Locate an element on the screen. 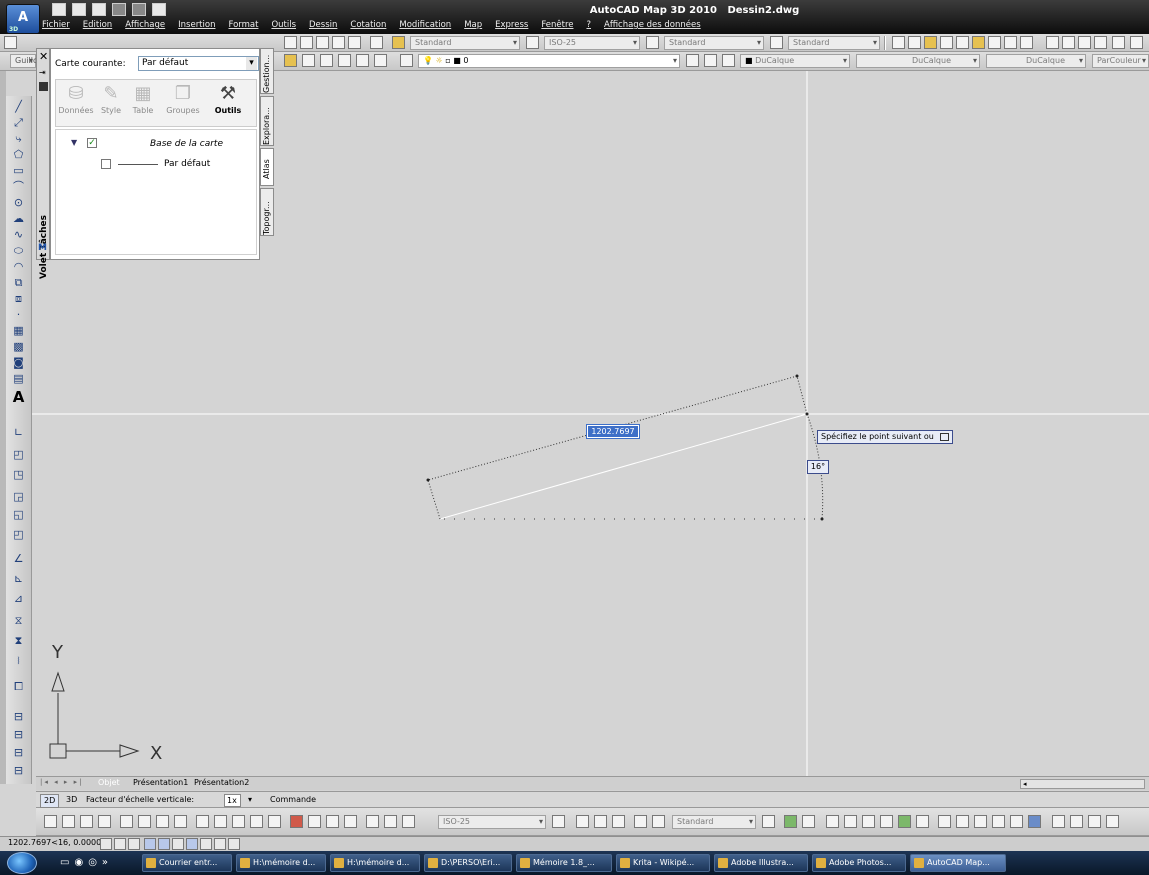 This screenshot has width=1149, height=875. spline-icon: ∿ is located at coordinates (18, 234).